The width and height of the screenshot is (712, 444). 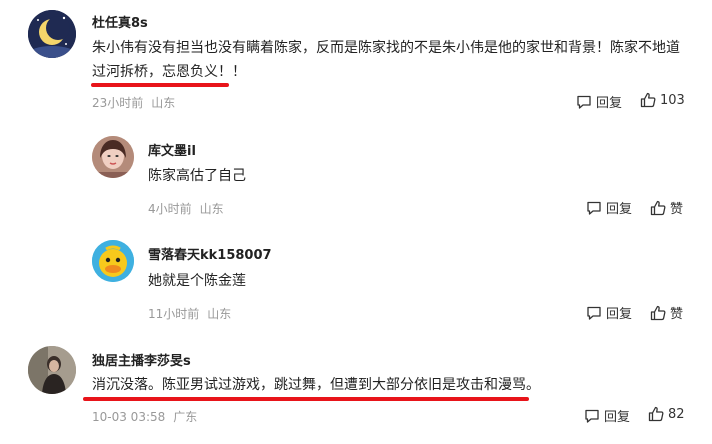 I want to click on timestamp: 4小时前, so click(x=170, y=209).